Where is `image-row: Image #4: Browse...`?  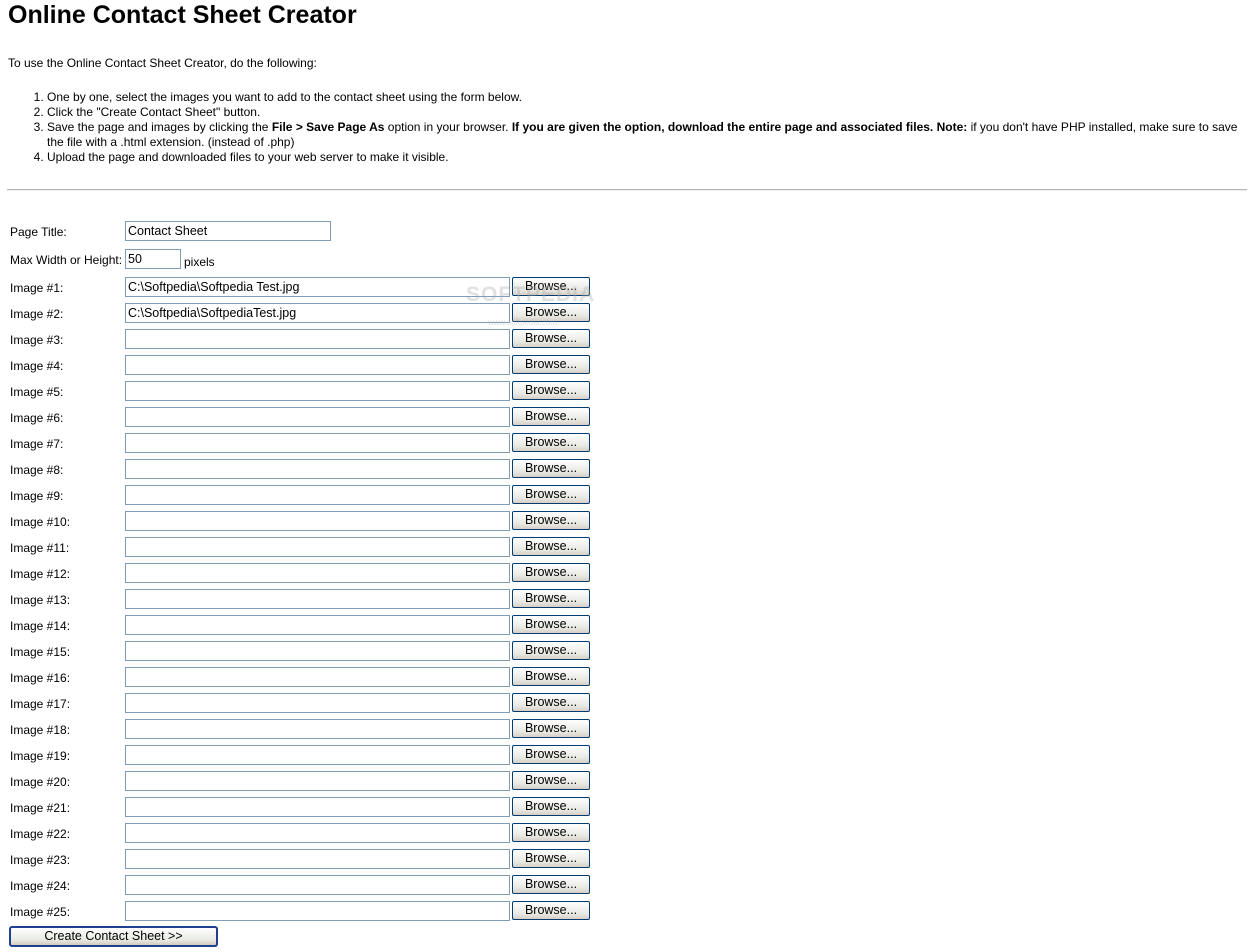 image-row: Image #4: Browse... is located at coordinates (310, 366).